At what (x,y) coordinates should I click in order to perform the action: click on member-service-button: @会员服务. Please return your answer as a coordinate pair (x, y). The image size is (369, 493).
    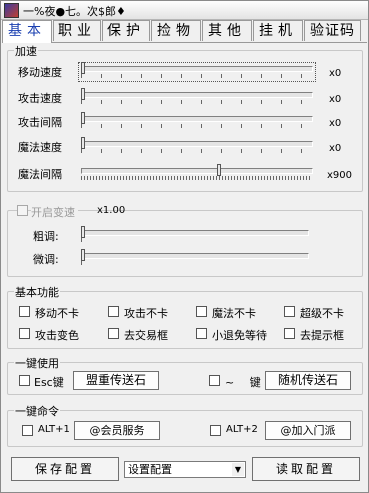
    Looking at the image, I should click on (117, 430).